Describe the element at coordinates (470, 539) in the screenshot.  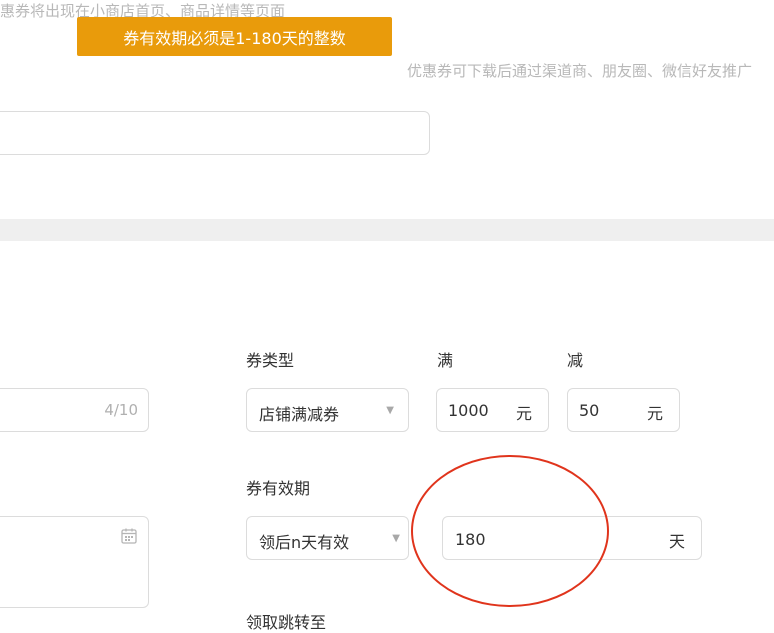
I see `validity-days-value: 180` at that location.